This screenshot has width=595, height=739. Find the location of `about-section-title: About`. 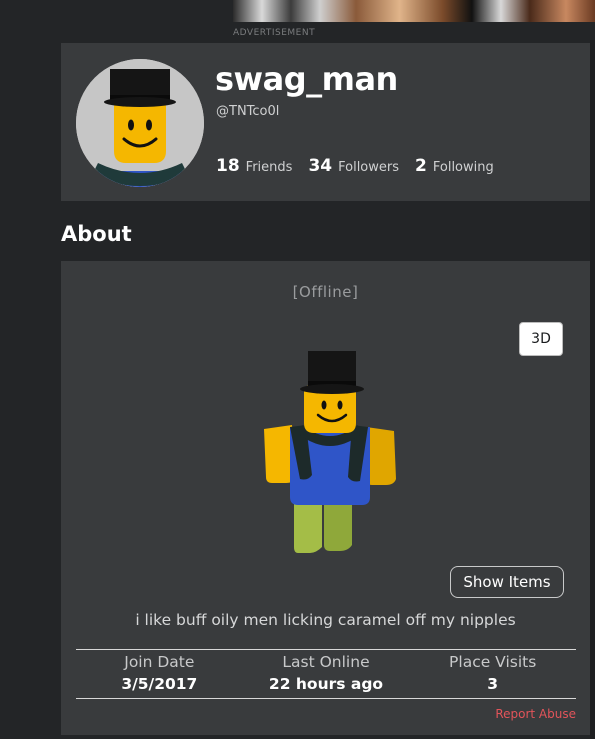

about-section-title: About is located at coordinates (96, 234).